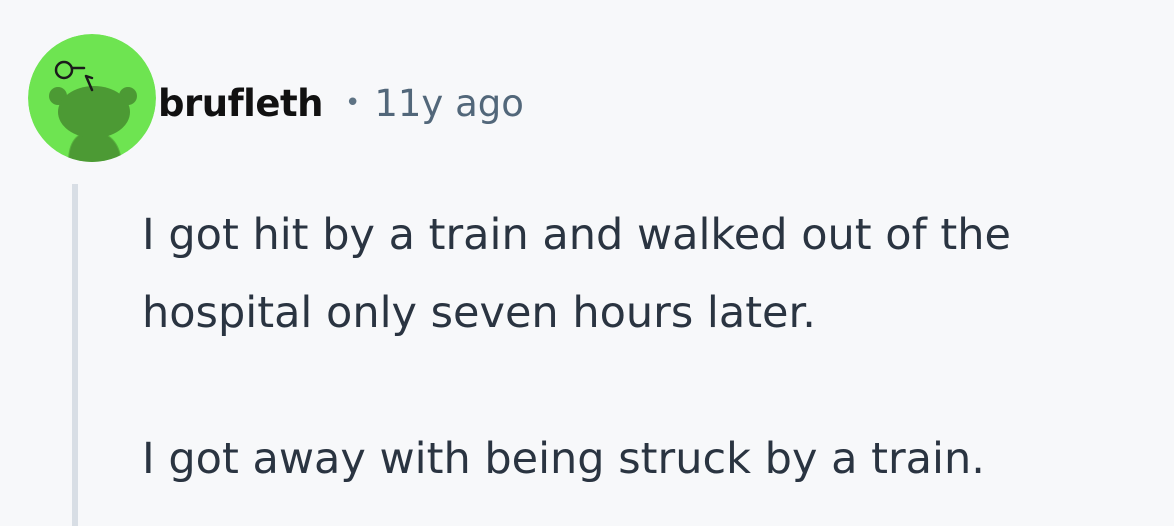 The width and height of the screenshot is (1174, 526). I want to click on comment-header: brufleth • 11y ago, so click(341, 103).